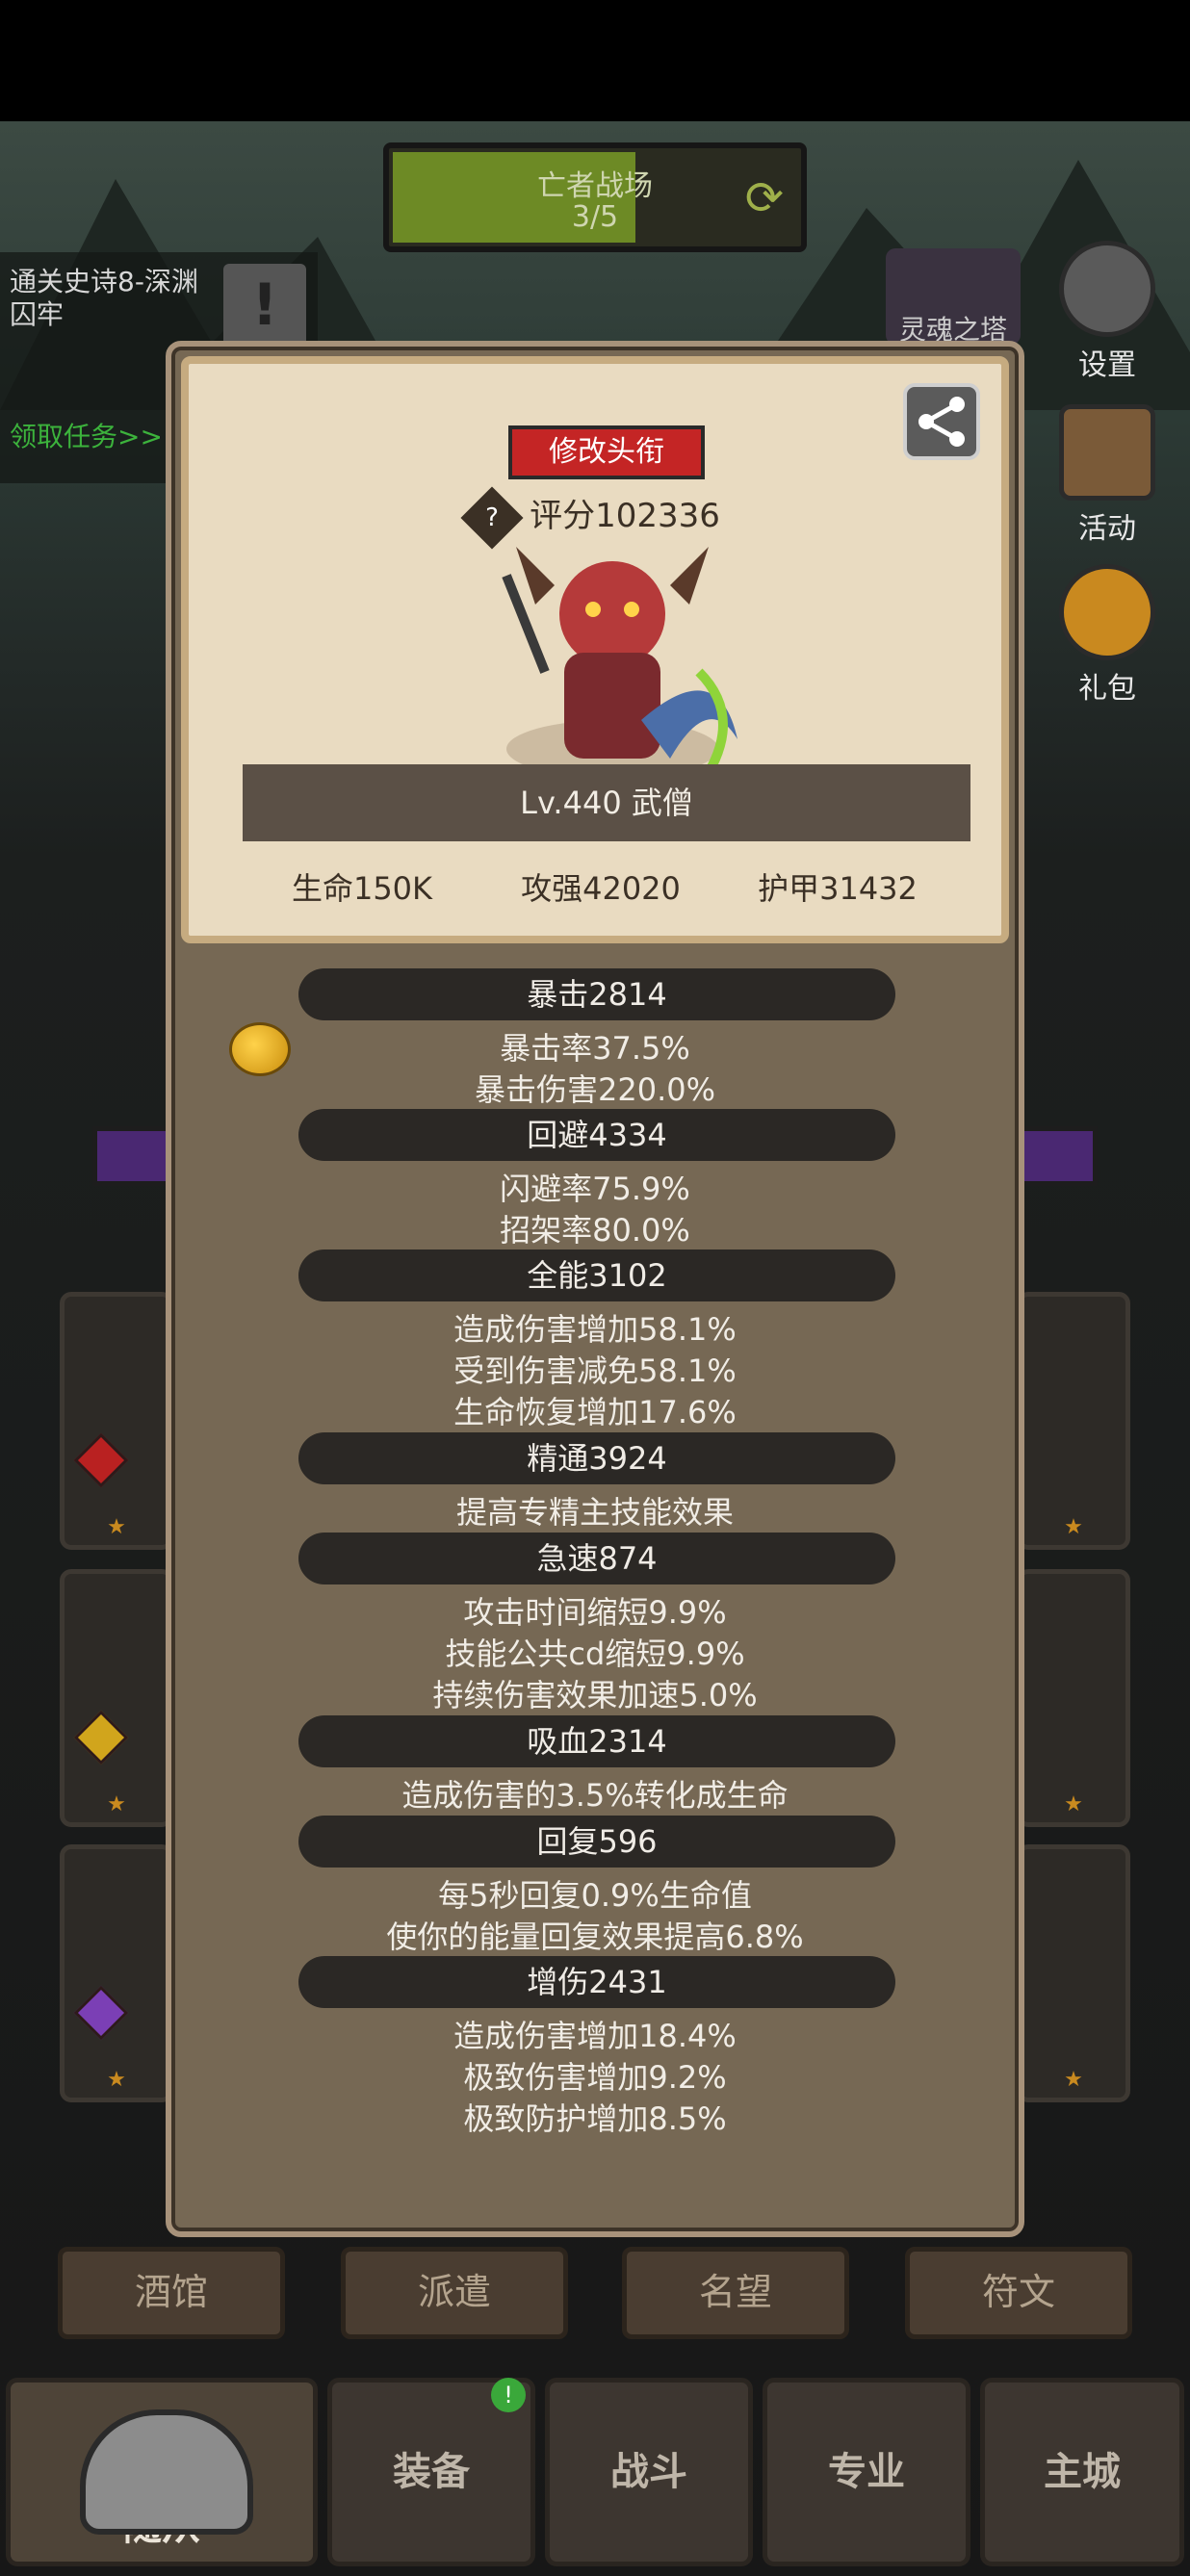  Describe the element at coordinates (1107, 453) in the screenshot. I see `activity-board-icon` at that location.